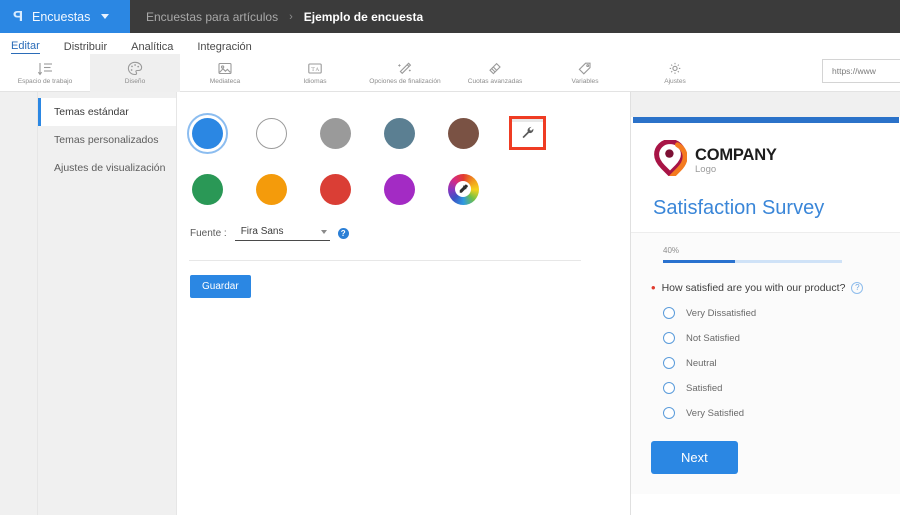 Image resolution: width=900 pixels, height=515 pixels. What do you see at coordinates (25, 47) in the screenshot?
I see `tab-editar: Editar` at bounding box center [25, 47].